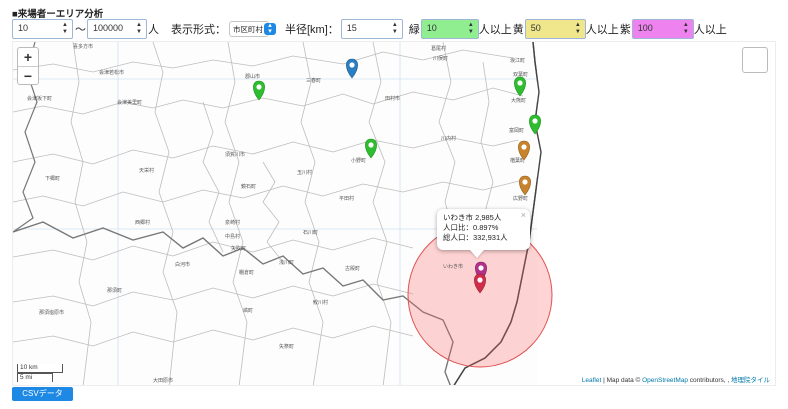 Image resolution: width=788 pixels, height=409 pixels. What do you see at coordinates (238, 248) in the screenshot?
I see `place-label: 矢吹町` at bounding box center [238, 248].